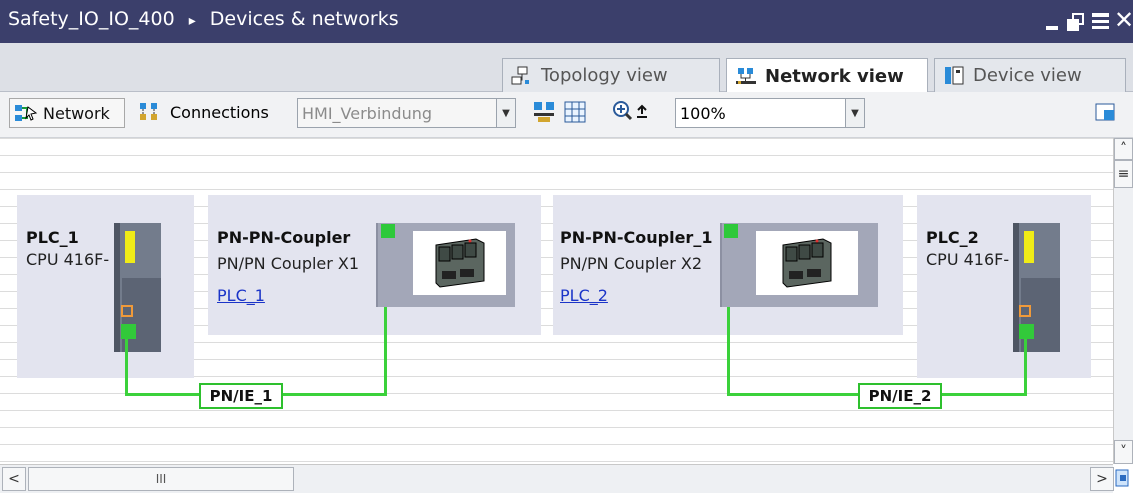 The height and width of the screenshot is (493, 1133). Describe the element at coordinates (545, 112) in the screenshot. I see `show-address-icon` at that location.